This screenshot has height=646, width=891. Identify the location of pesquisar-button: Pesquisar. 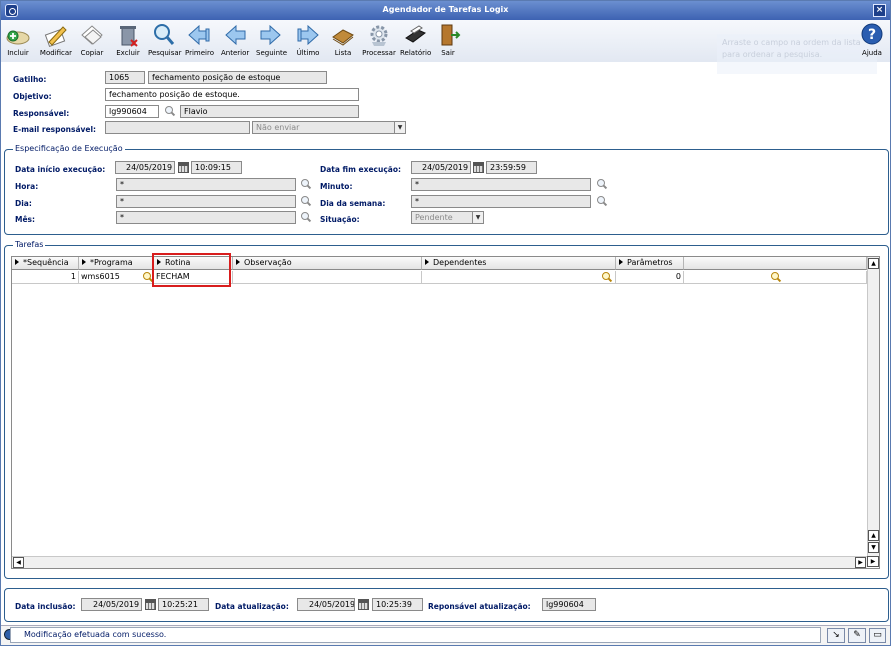
(165, 41).